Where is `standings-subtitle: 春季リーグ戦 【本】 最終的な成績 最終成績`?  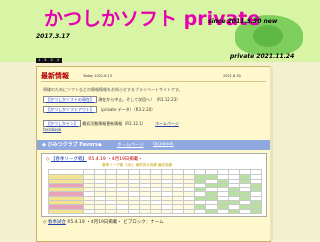 standings-subtitle: 春季リーグ戦 【本】 最終的な成績 最終成績 is located at coordinates (137, 165).